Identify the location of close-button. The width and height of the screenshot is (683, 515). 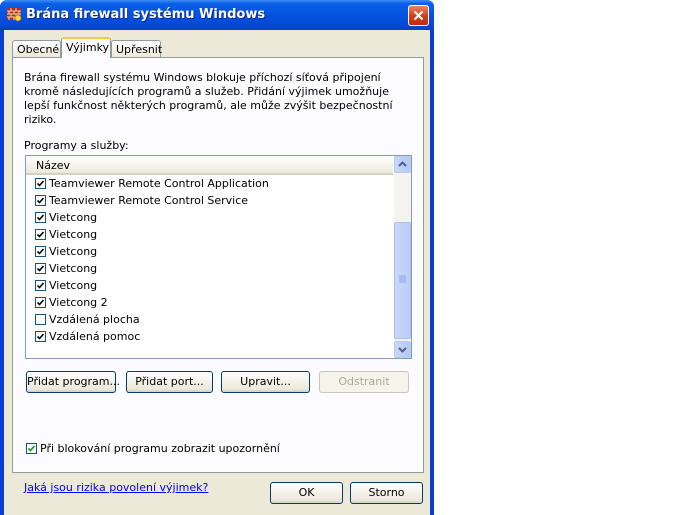
(418, 15).